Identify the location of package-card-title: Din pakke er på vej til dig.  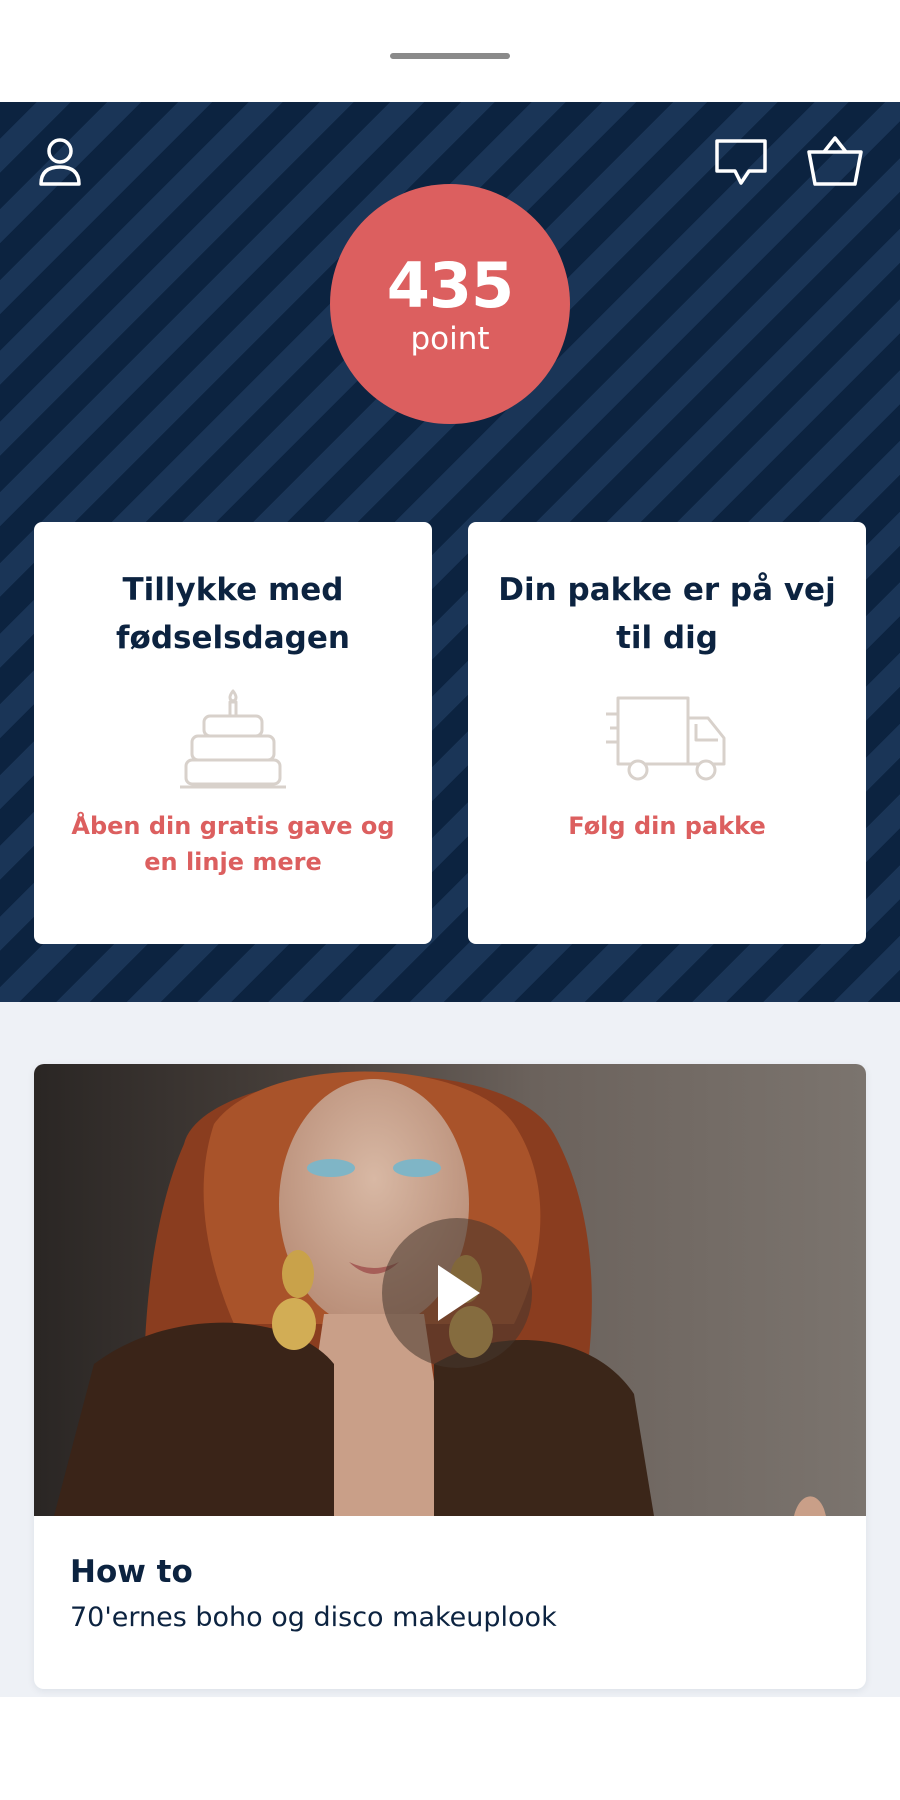
(667, 614).